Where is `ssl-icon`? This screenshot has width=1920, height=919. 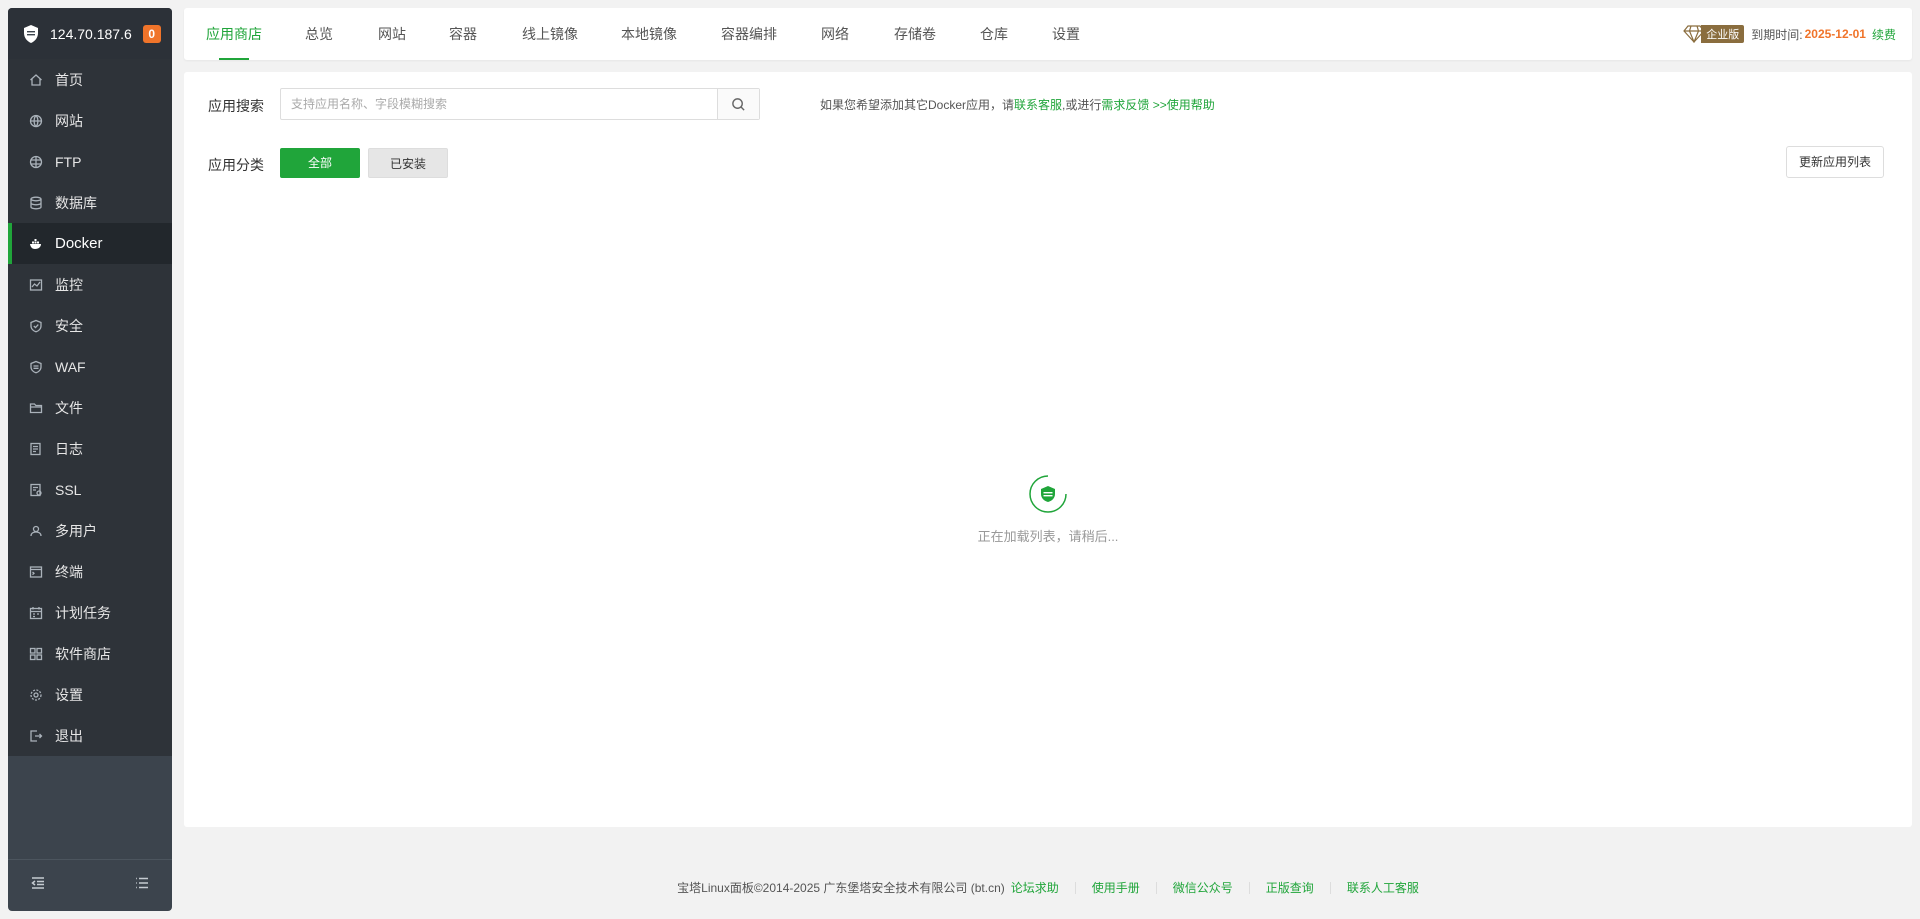 ssl-icon is located at coordinates (36, 490).